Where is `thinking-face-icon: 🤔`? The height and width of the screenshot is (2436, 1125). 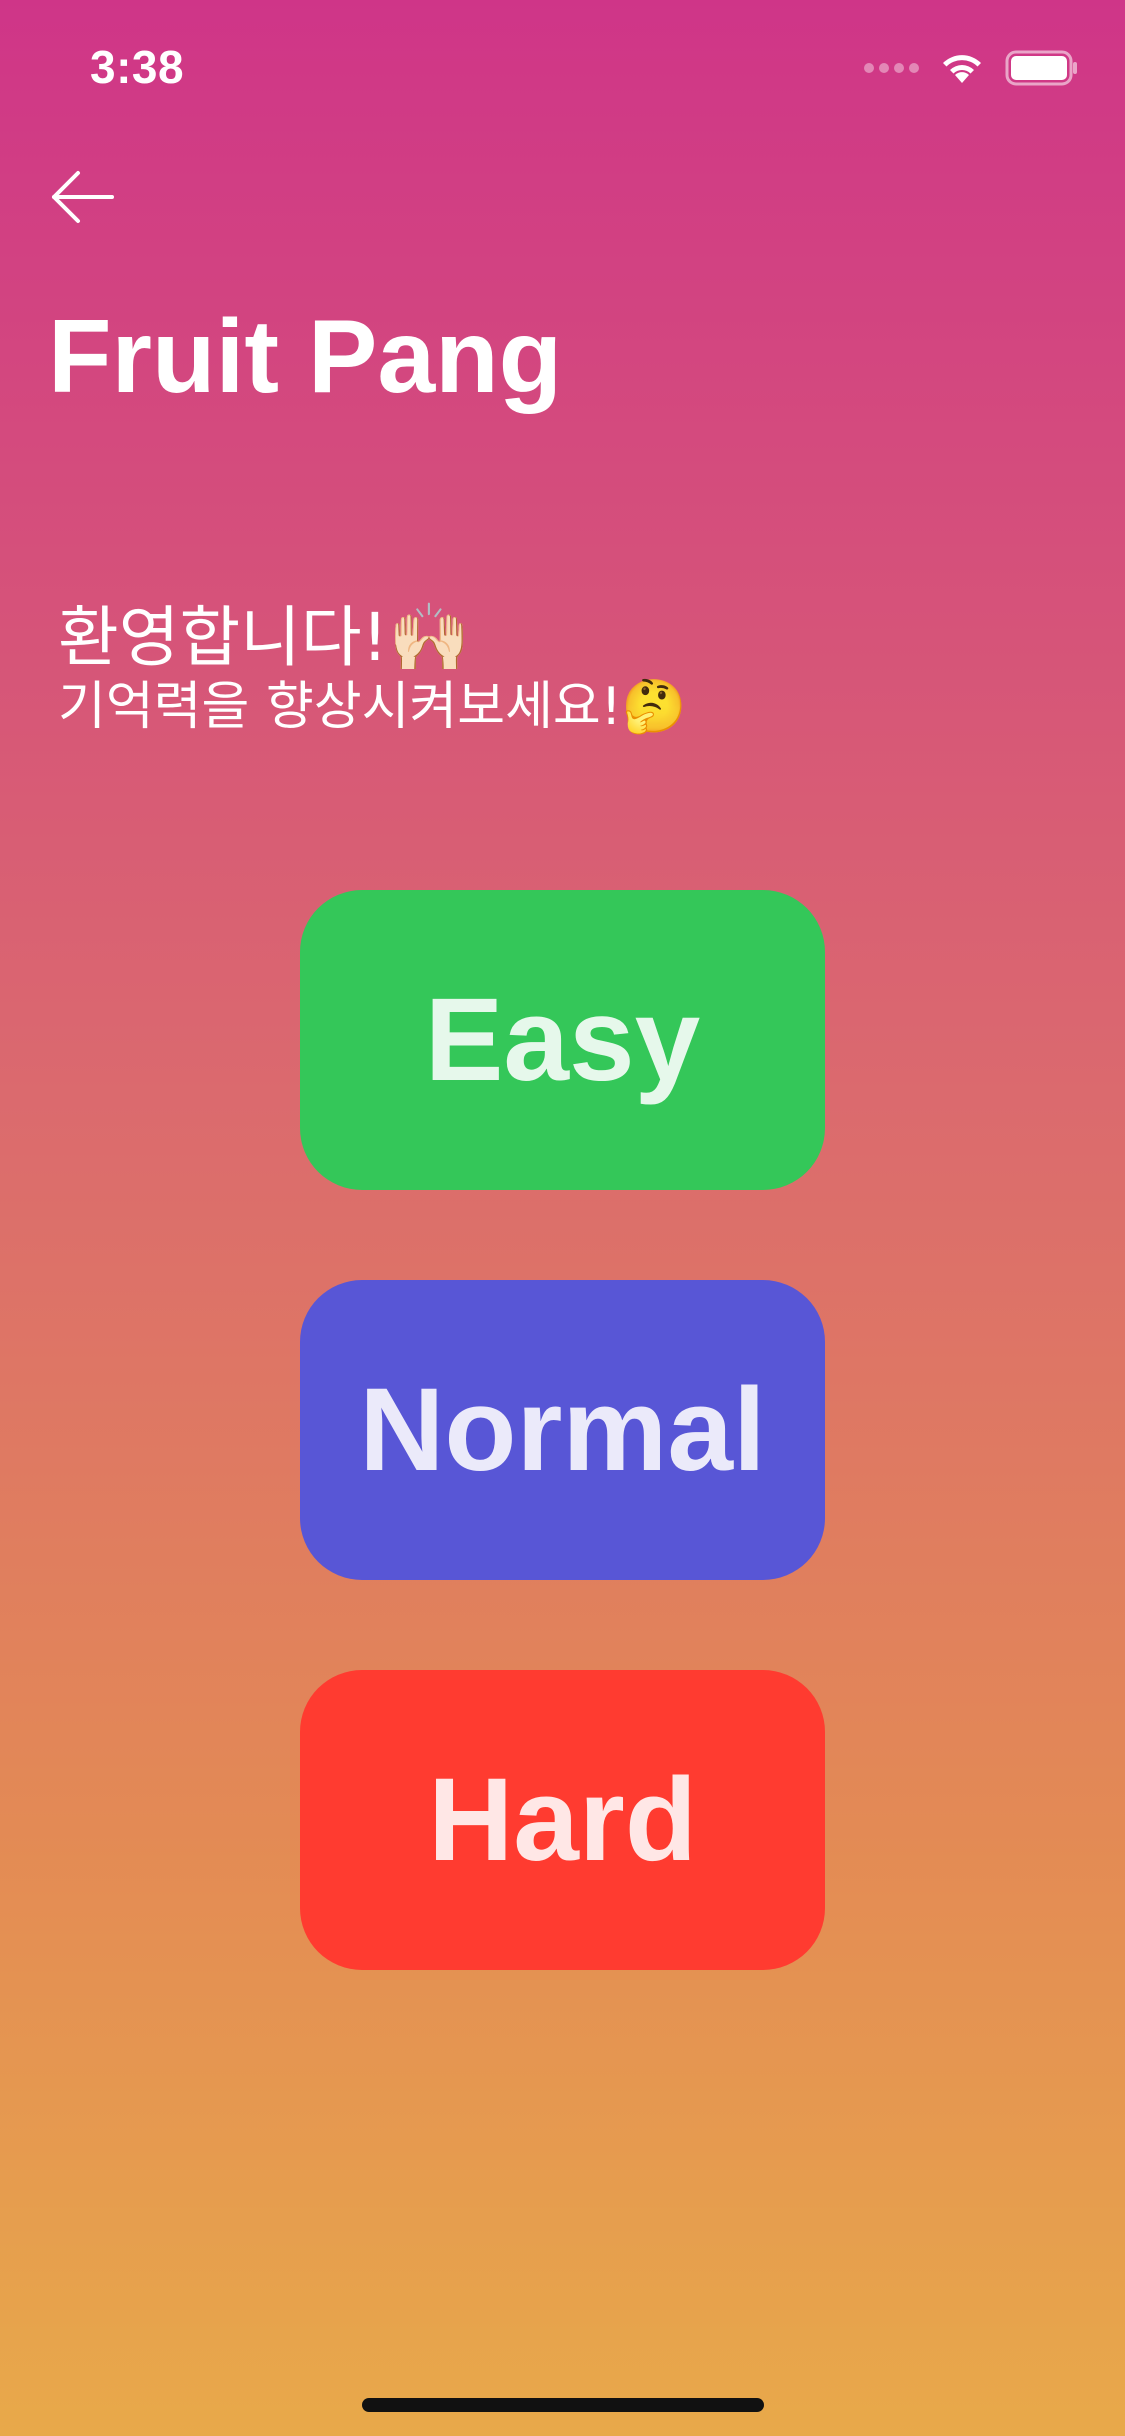
thinking-face-icon: 🤔 is located at coordinates (654, 706).